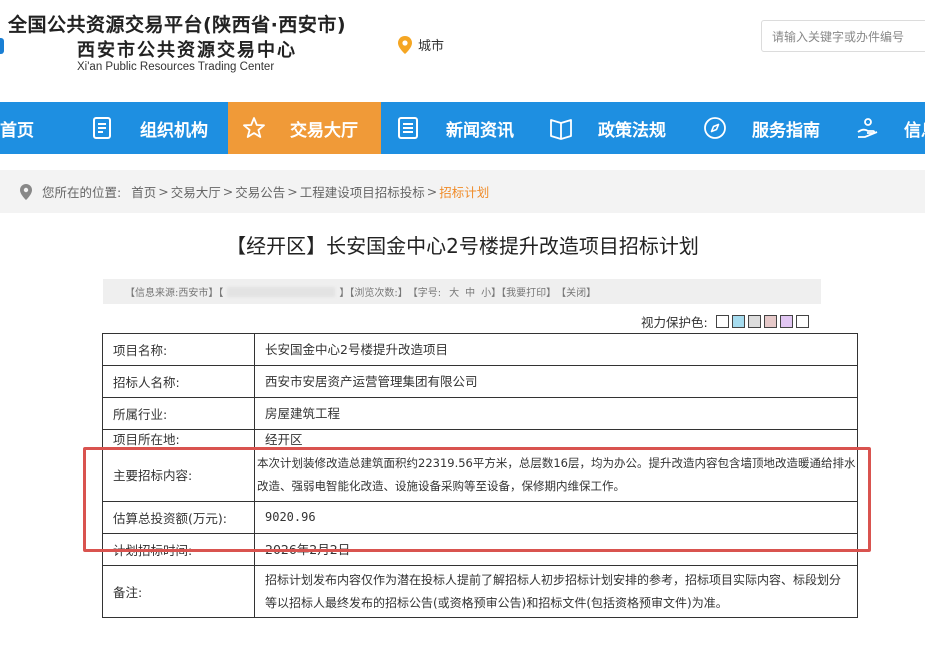  I want to click on table-row: 招标人名称: 西安市安居资产运营管理集团有限公司, so click(480, 381).